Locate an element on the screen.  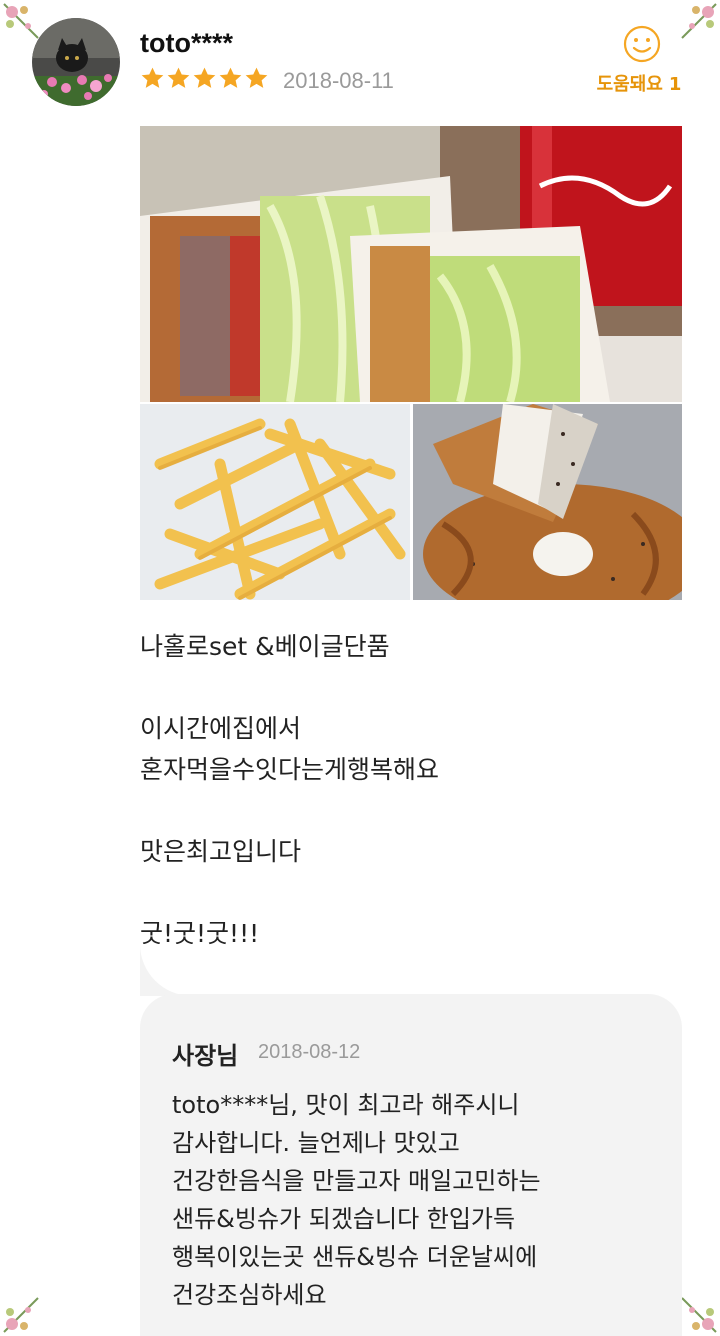
helpful-button: 도움돼요 1 is located at coordinates (629, 64).